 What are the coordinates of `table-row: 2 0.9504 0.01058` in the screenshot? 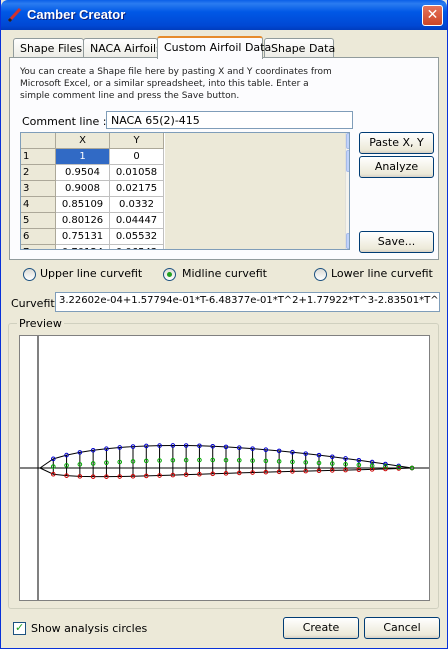 It's located at (92, 173).